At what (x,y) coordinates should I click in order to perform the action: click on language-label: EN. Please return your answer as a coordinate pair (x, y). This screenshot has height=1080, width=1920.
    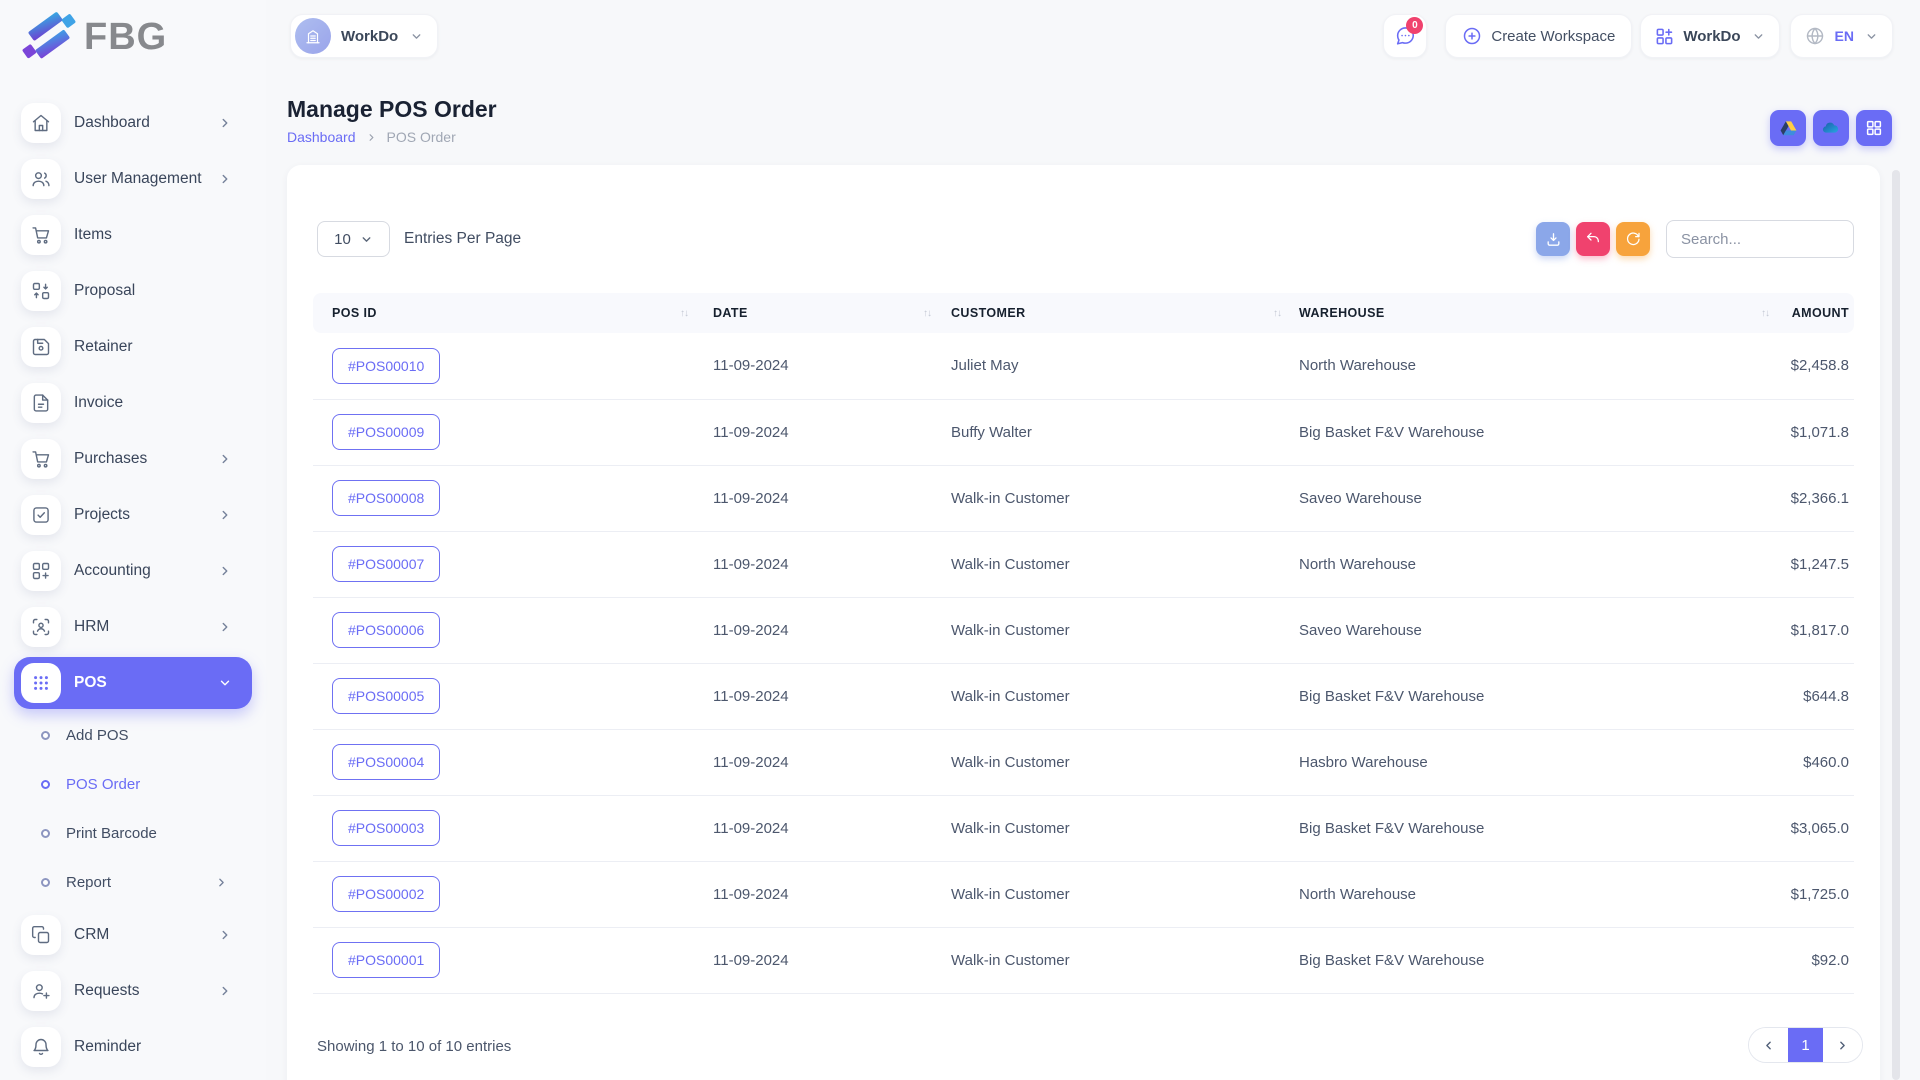
    Looking at the image, I should click on (1844, 36).